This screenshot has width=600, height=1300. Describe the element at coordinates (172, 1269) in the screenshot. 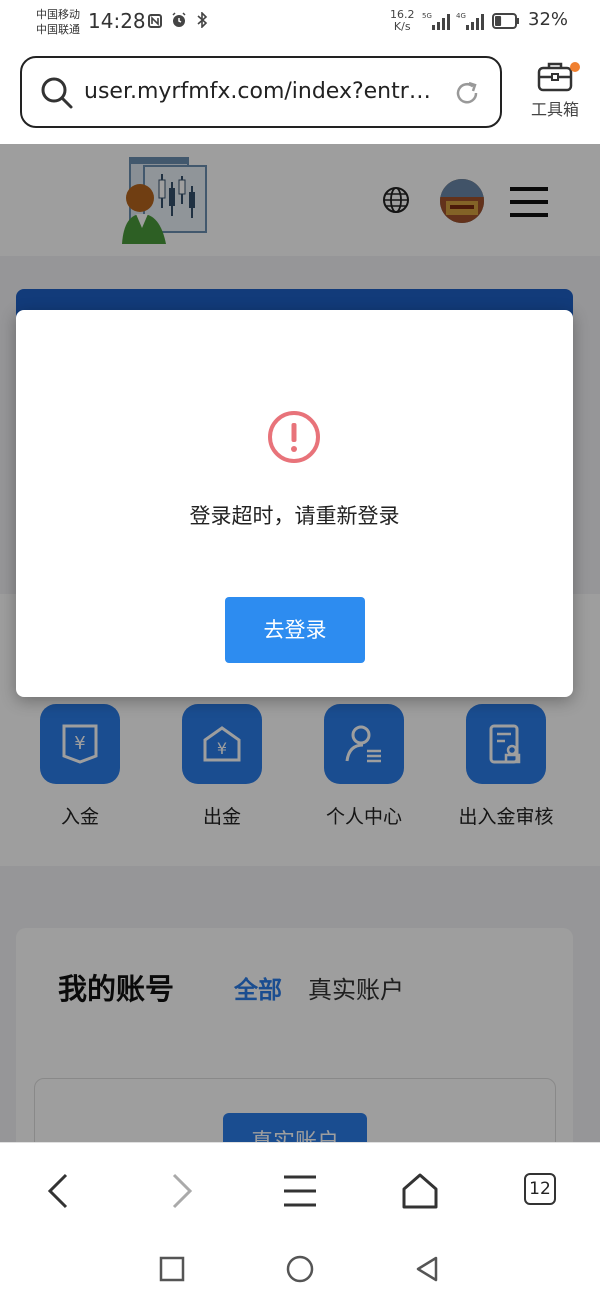

I see `recent-apps-icon` at that location.